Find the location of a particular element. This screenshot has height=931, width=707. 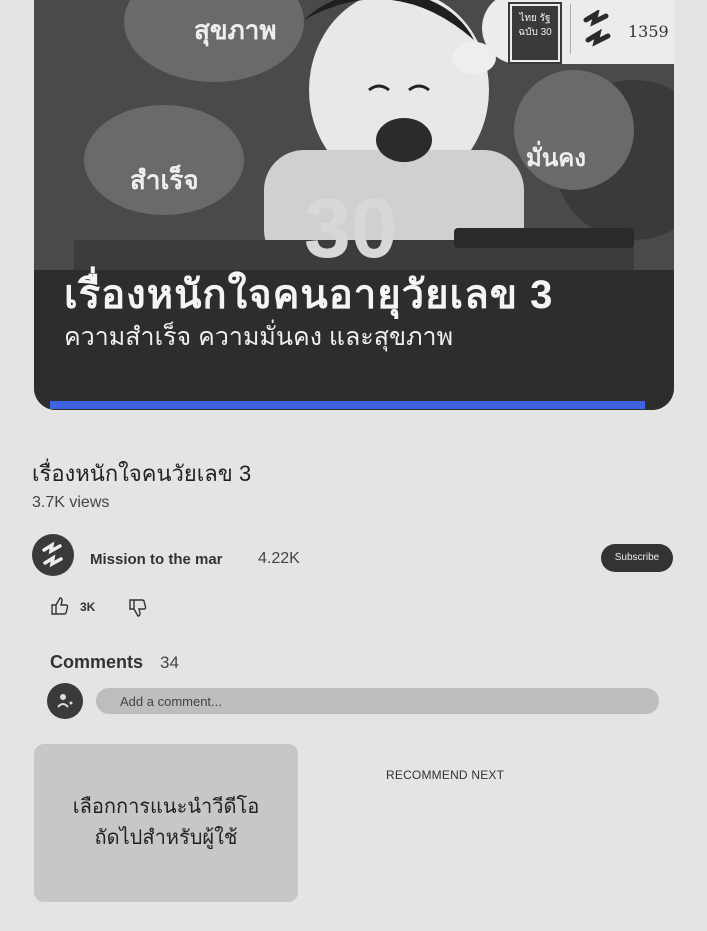

brand-logo-icon is located at coordinates (597, 28).